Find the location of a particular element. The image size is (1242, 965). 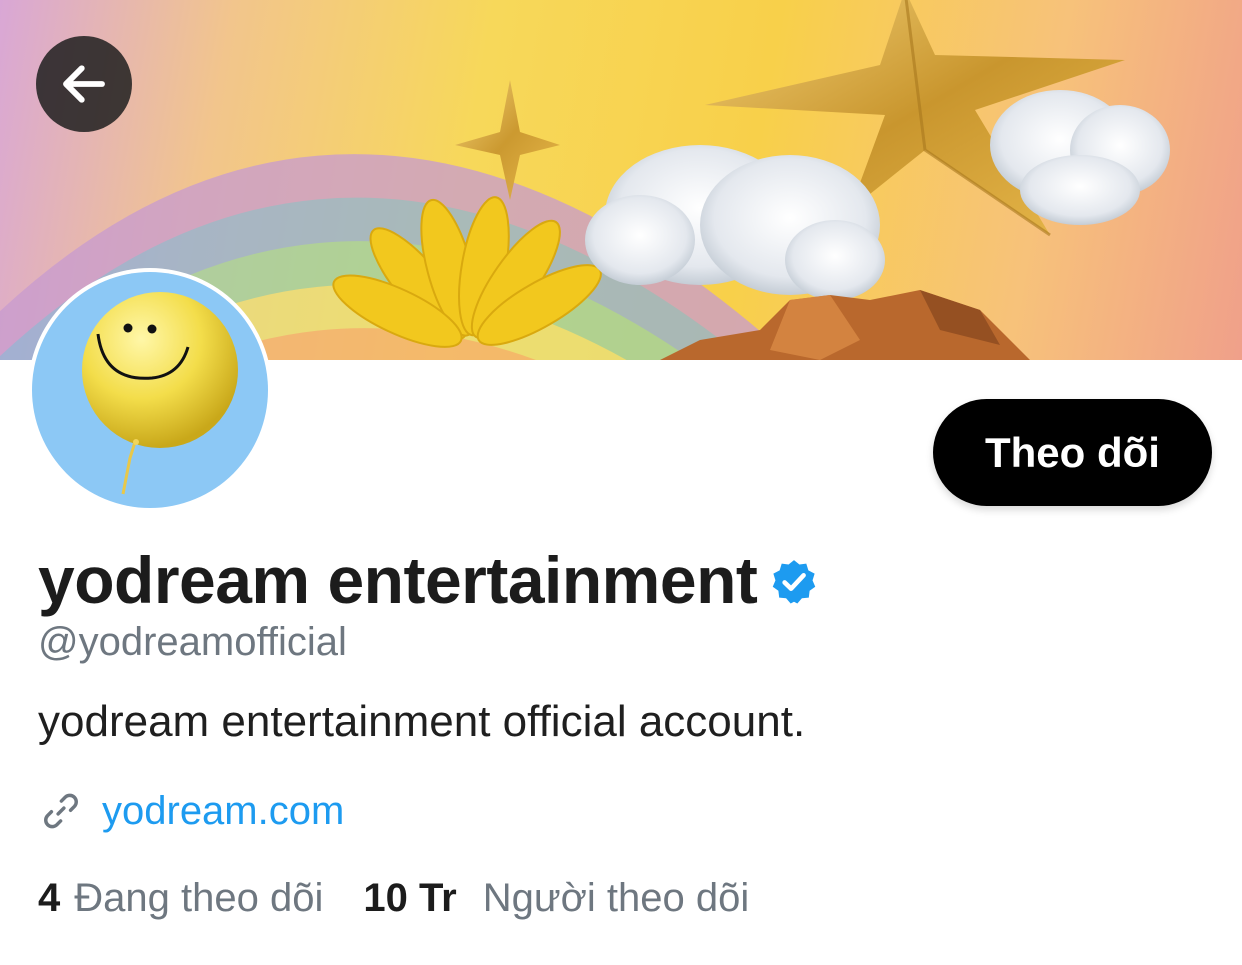

verified-badge-icon is located at coordinates (794, 582).